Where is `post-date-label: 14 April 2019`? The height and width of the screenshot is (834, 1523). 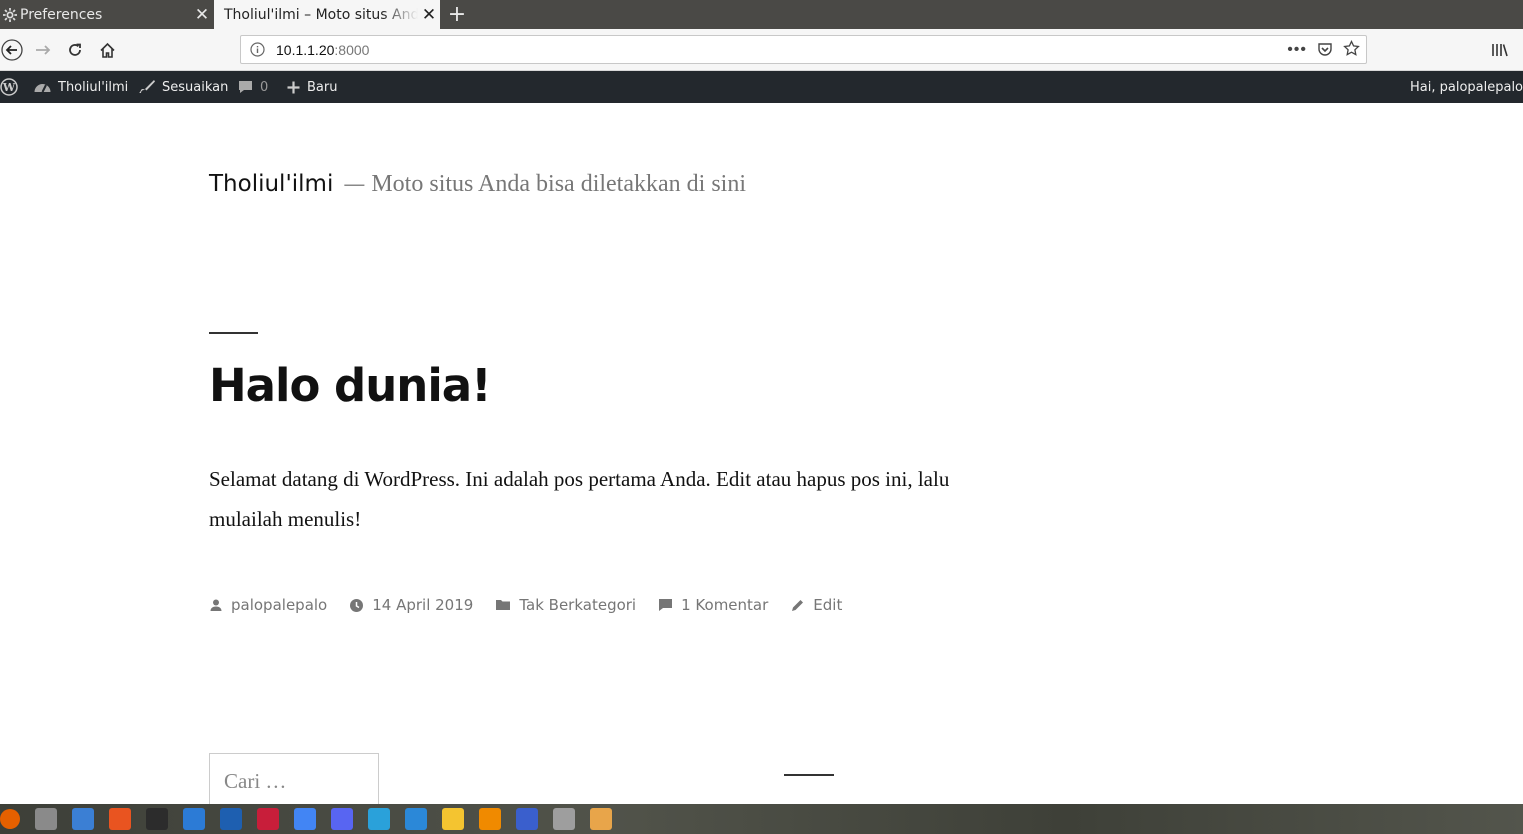
post-date-label: 14 April 2019 is located at coordinates (423, 605).